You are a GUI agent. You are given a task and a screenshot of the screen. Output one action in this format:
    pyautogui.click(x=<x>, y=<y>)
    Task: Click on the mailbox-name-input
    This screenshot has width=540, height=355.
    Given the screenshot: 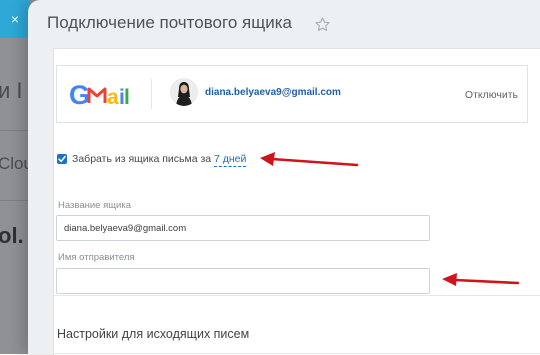 What is the action you would take?
    pyautogui.click(x=243, y=228)
    